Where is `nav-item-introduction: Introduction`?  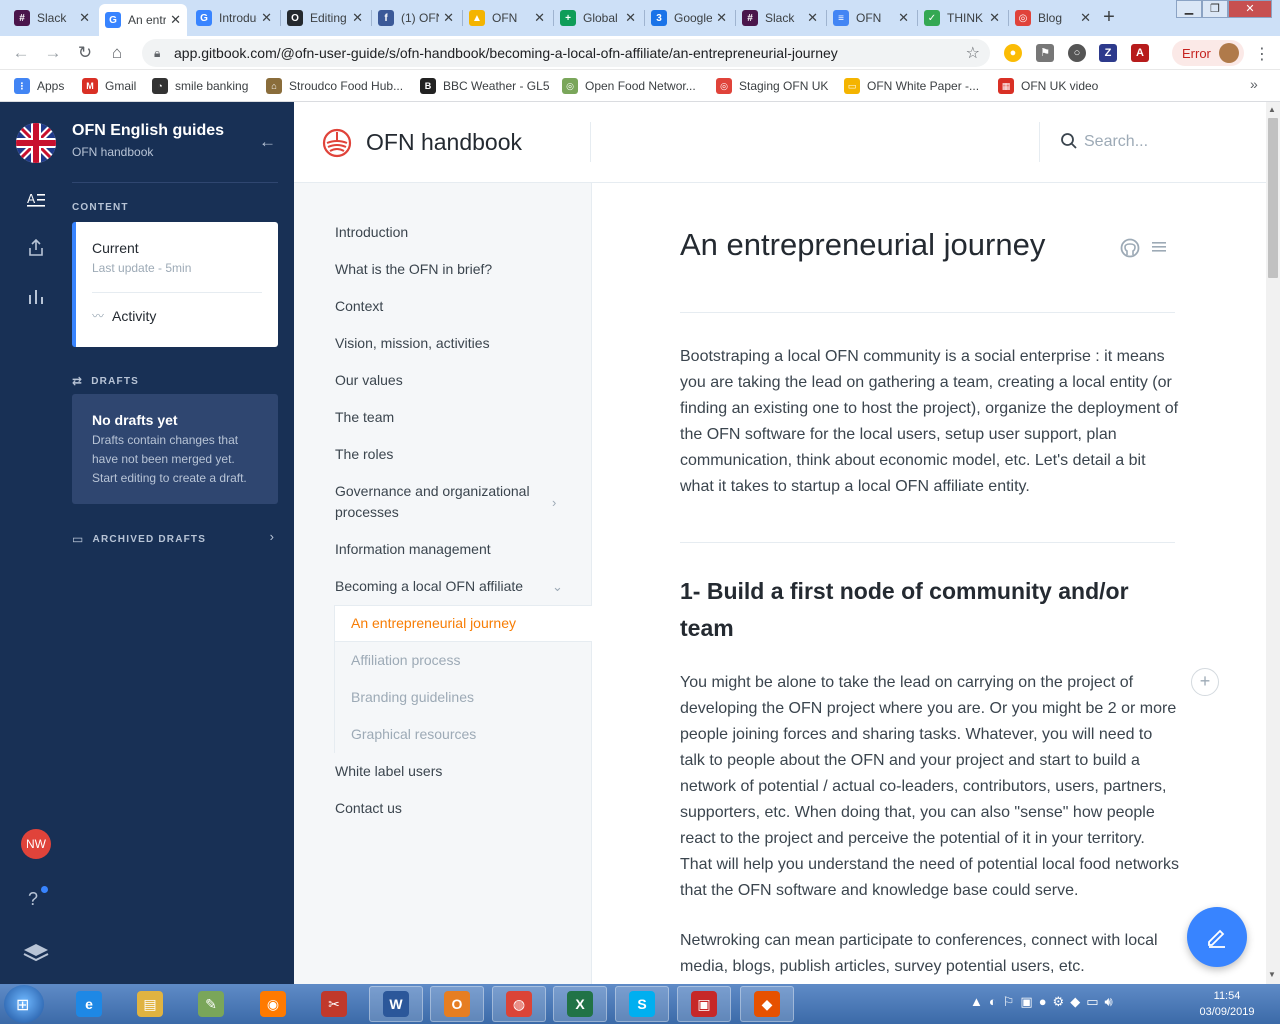 nav-item-introduction: Introduction is located at coordinates (445, 232).